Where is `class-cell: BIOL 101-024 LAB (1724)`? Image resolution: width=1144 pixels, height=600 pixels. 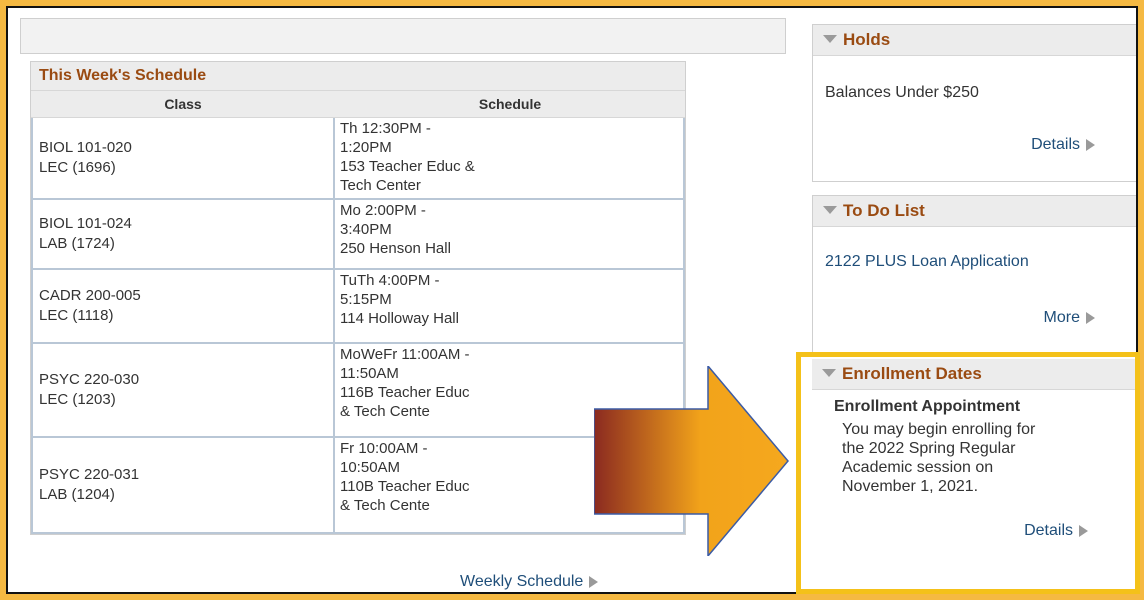 class-cell: BIOL 101-024 LAB (1724) is located at coordinates (183, 234).